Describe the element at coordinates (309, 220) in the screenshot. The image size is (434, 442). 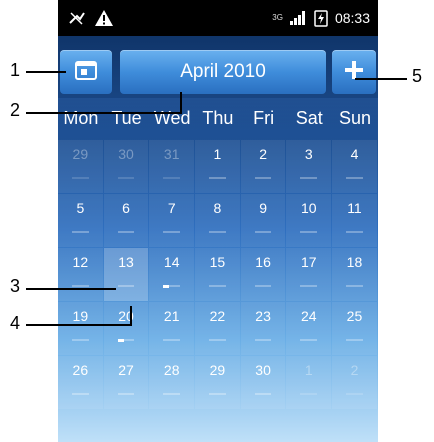
I see `day-cell: 10` at that location.